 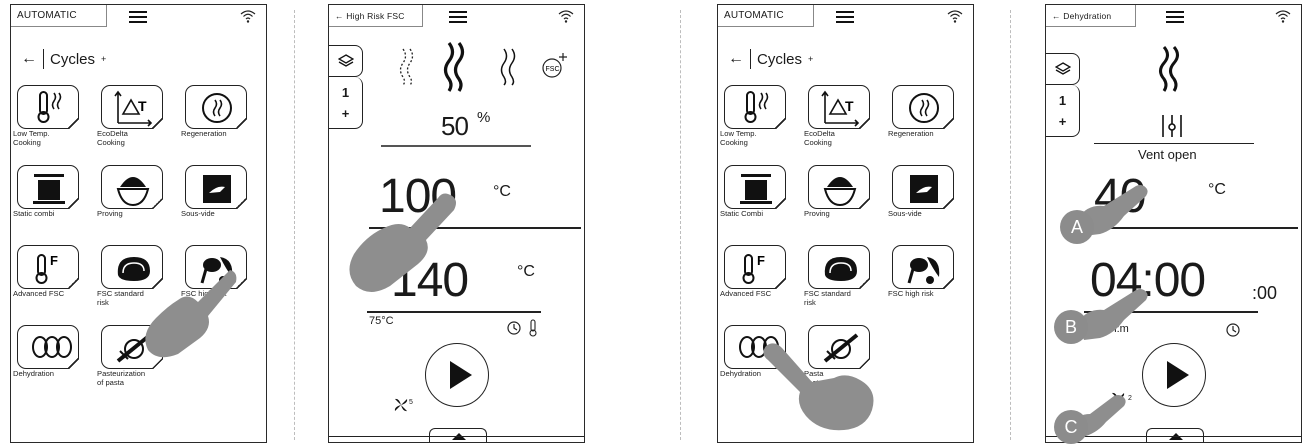 I want to click on page-title: ← Cycles +, so click(x=770, y=59).